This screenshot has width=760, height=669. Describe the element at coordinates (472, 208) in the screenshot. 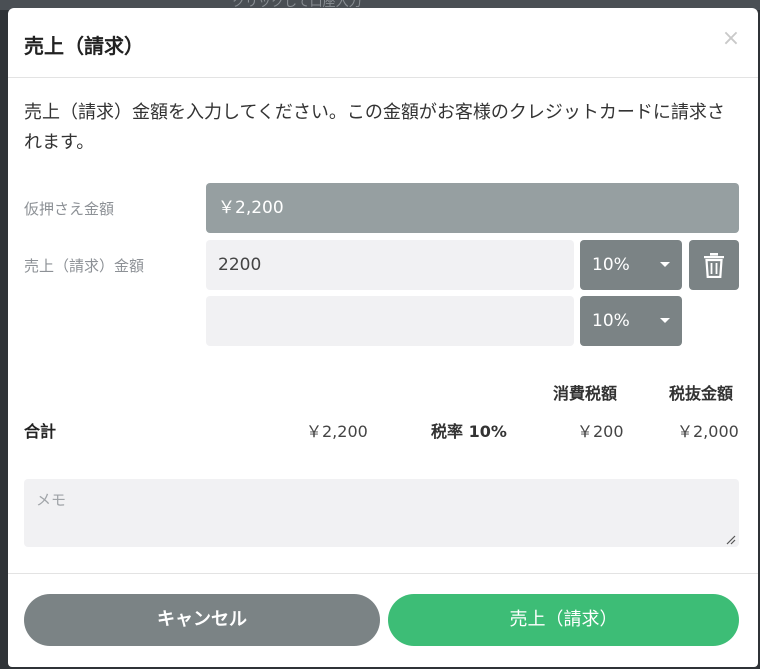

I see `authorization-amount-value: ￥2,200` at that location.